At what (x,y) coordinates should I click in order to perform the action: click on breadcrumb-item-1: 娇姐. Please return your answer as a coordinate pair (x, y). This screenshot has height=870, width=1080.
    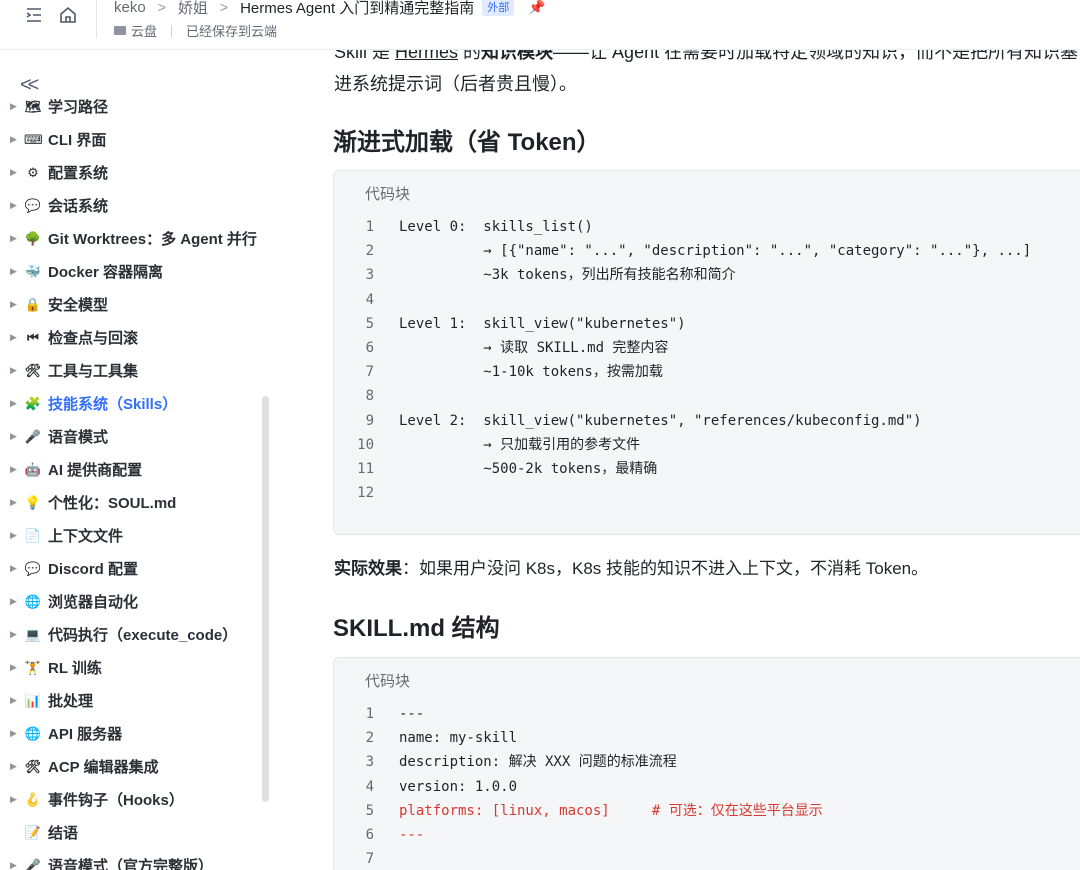
    Looking at the image, I should click on (193, 9).